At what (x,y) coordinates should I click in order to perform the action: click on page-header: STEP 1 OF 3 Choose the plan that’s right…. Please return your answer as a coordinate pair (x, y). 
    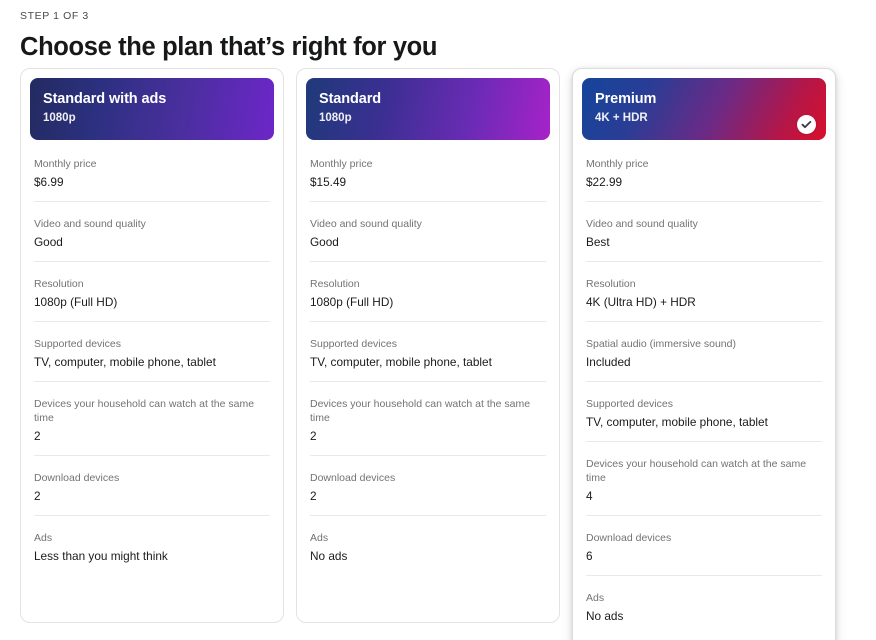
    Looking at the image, I should click on (435, 35).